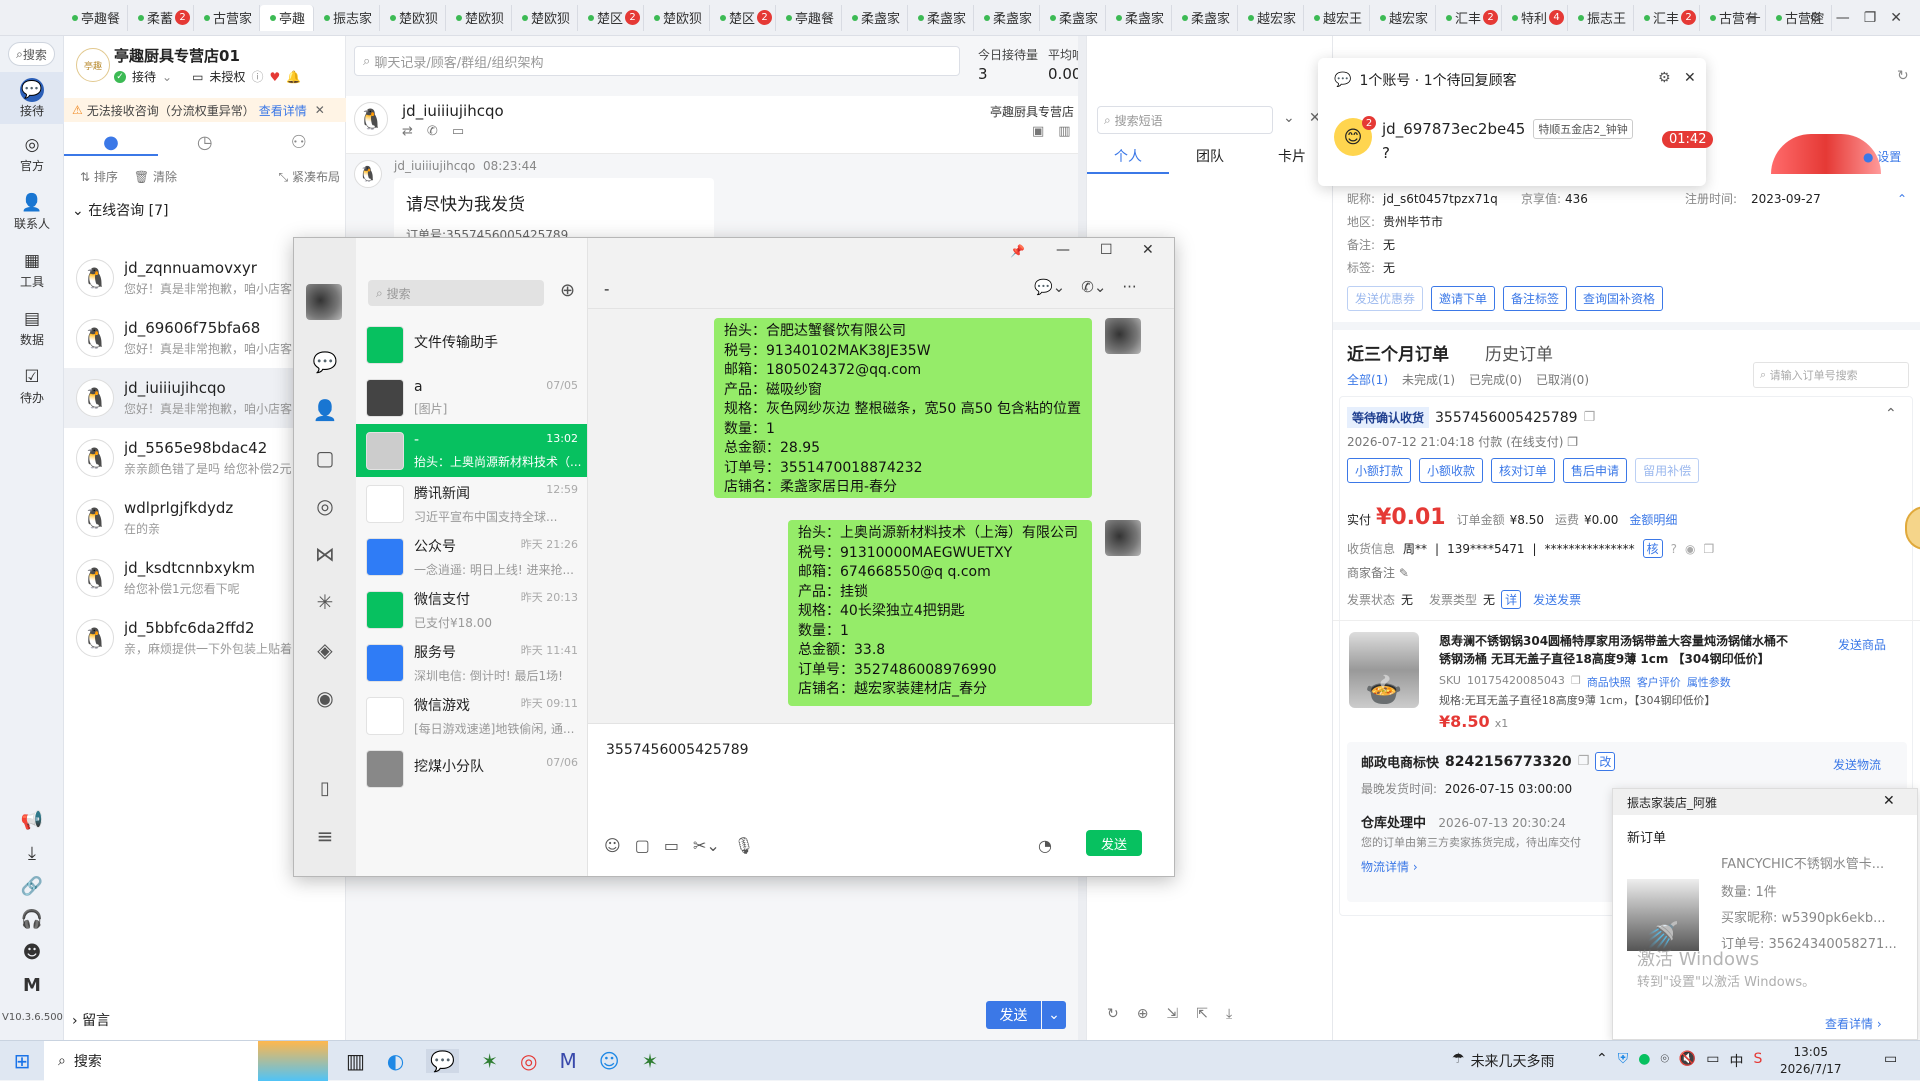 This screenshot has height=1081, width=1920. What do you see at coordinates (1601, 17) in the screenshot?
I see `store-tab: 振志王` at bounding box center [1601, 17].